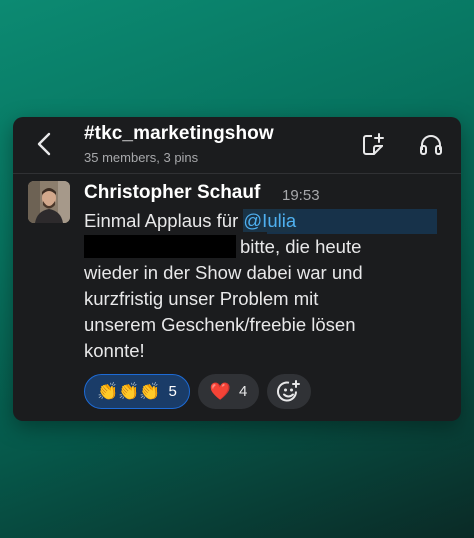  I want to click on reaction-clap: 👏👏👏 5, so click(137, 391).